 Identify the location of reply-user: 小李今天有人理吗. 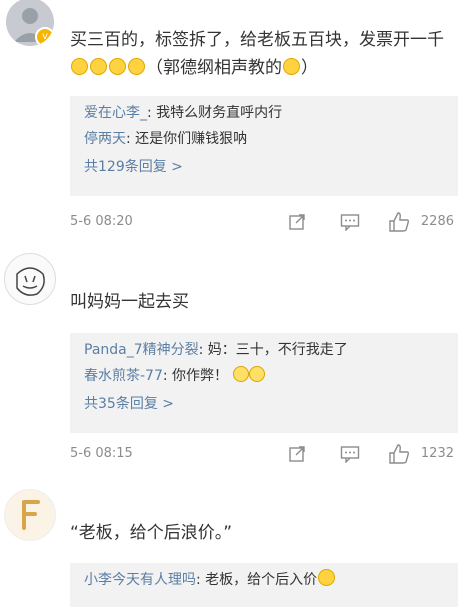
(140, 580).